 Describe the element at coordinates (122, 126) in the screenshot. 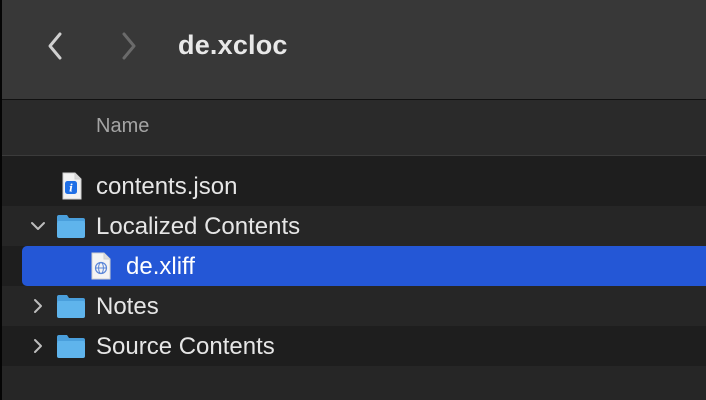

I see `column-header-name: Name` at that location.